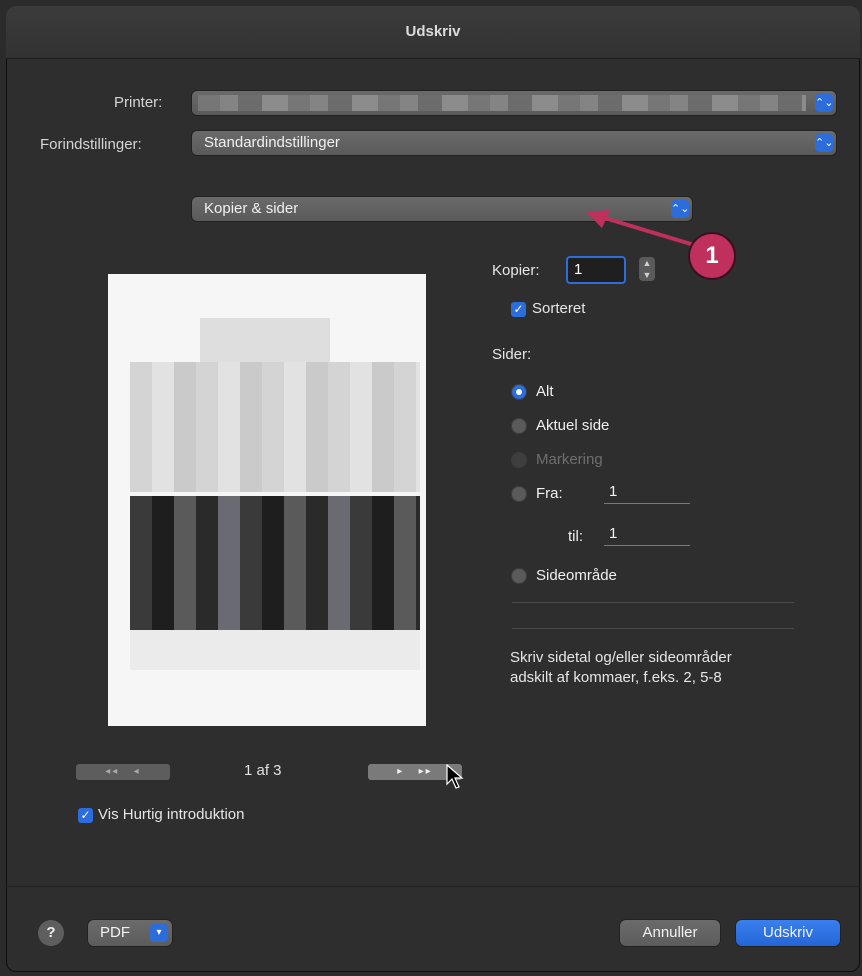 Image resolution: width=862 pixels, height=976 pixels. Describe the element at coordinates (519, 392) in the screenshot. I see `pages-all-radio` at that location.